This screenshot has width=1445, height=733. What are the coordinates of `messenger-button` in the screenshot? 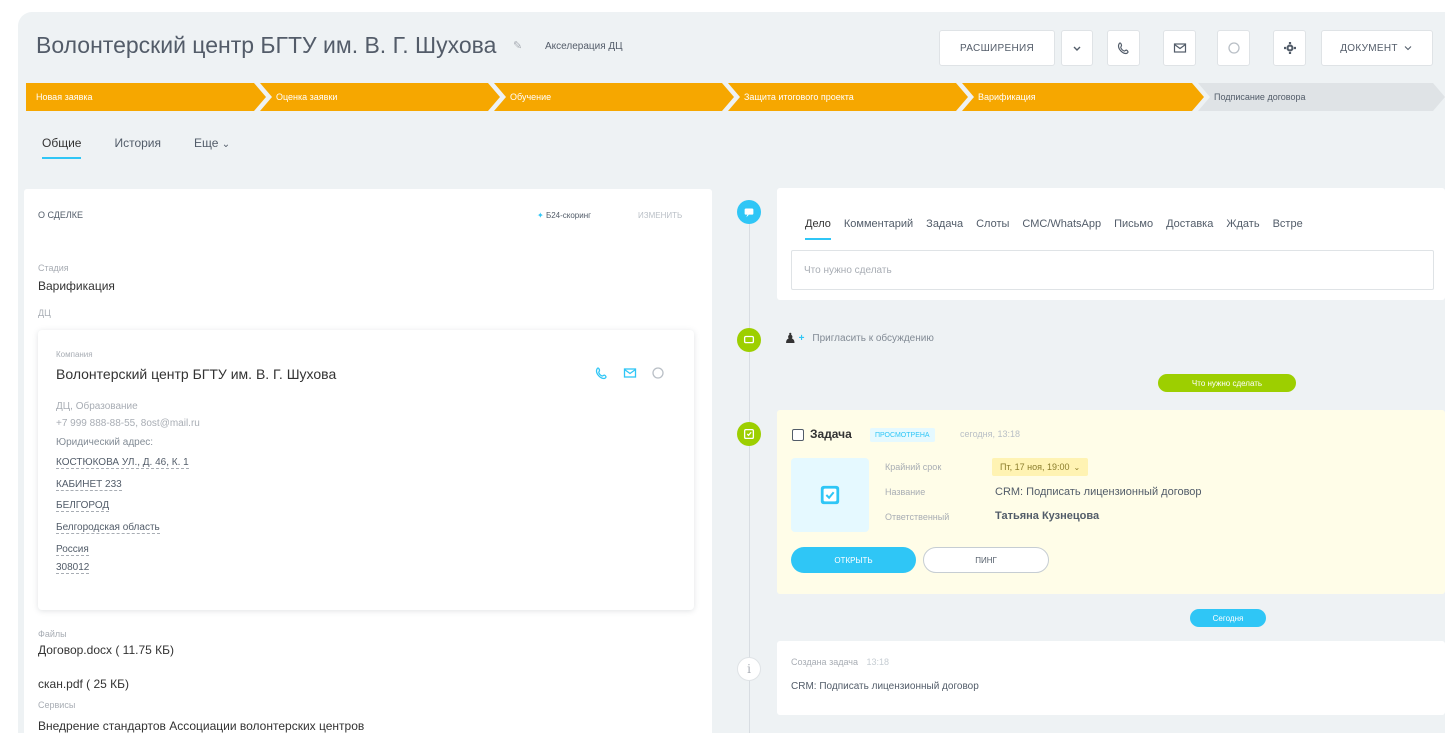 It's located at (1233, 48).